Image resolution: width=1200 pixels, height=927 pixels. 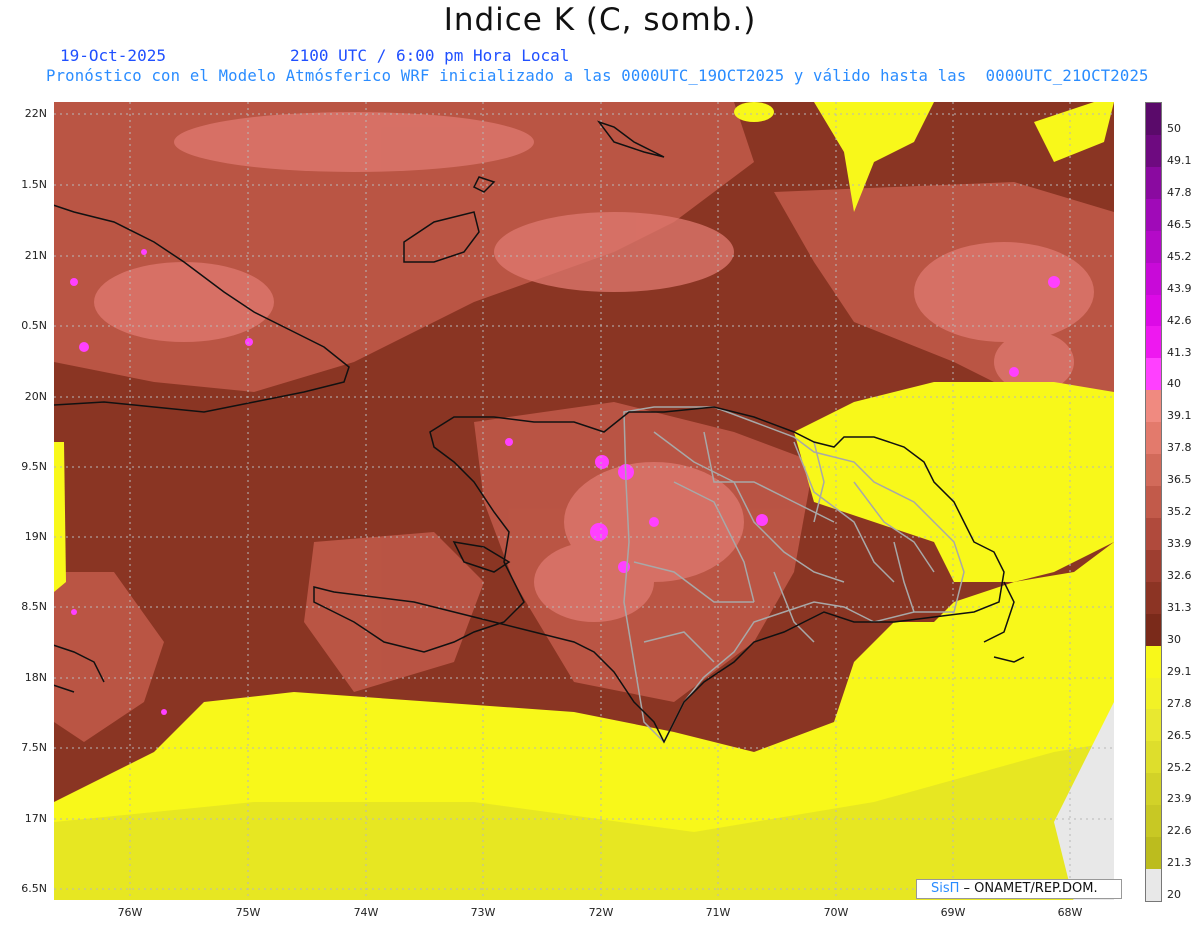 I want to click on lon-label: 73W, so click(x=483, y=912).